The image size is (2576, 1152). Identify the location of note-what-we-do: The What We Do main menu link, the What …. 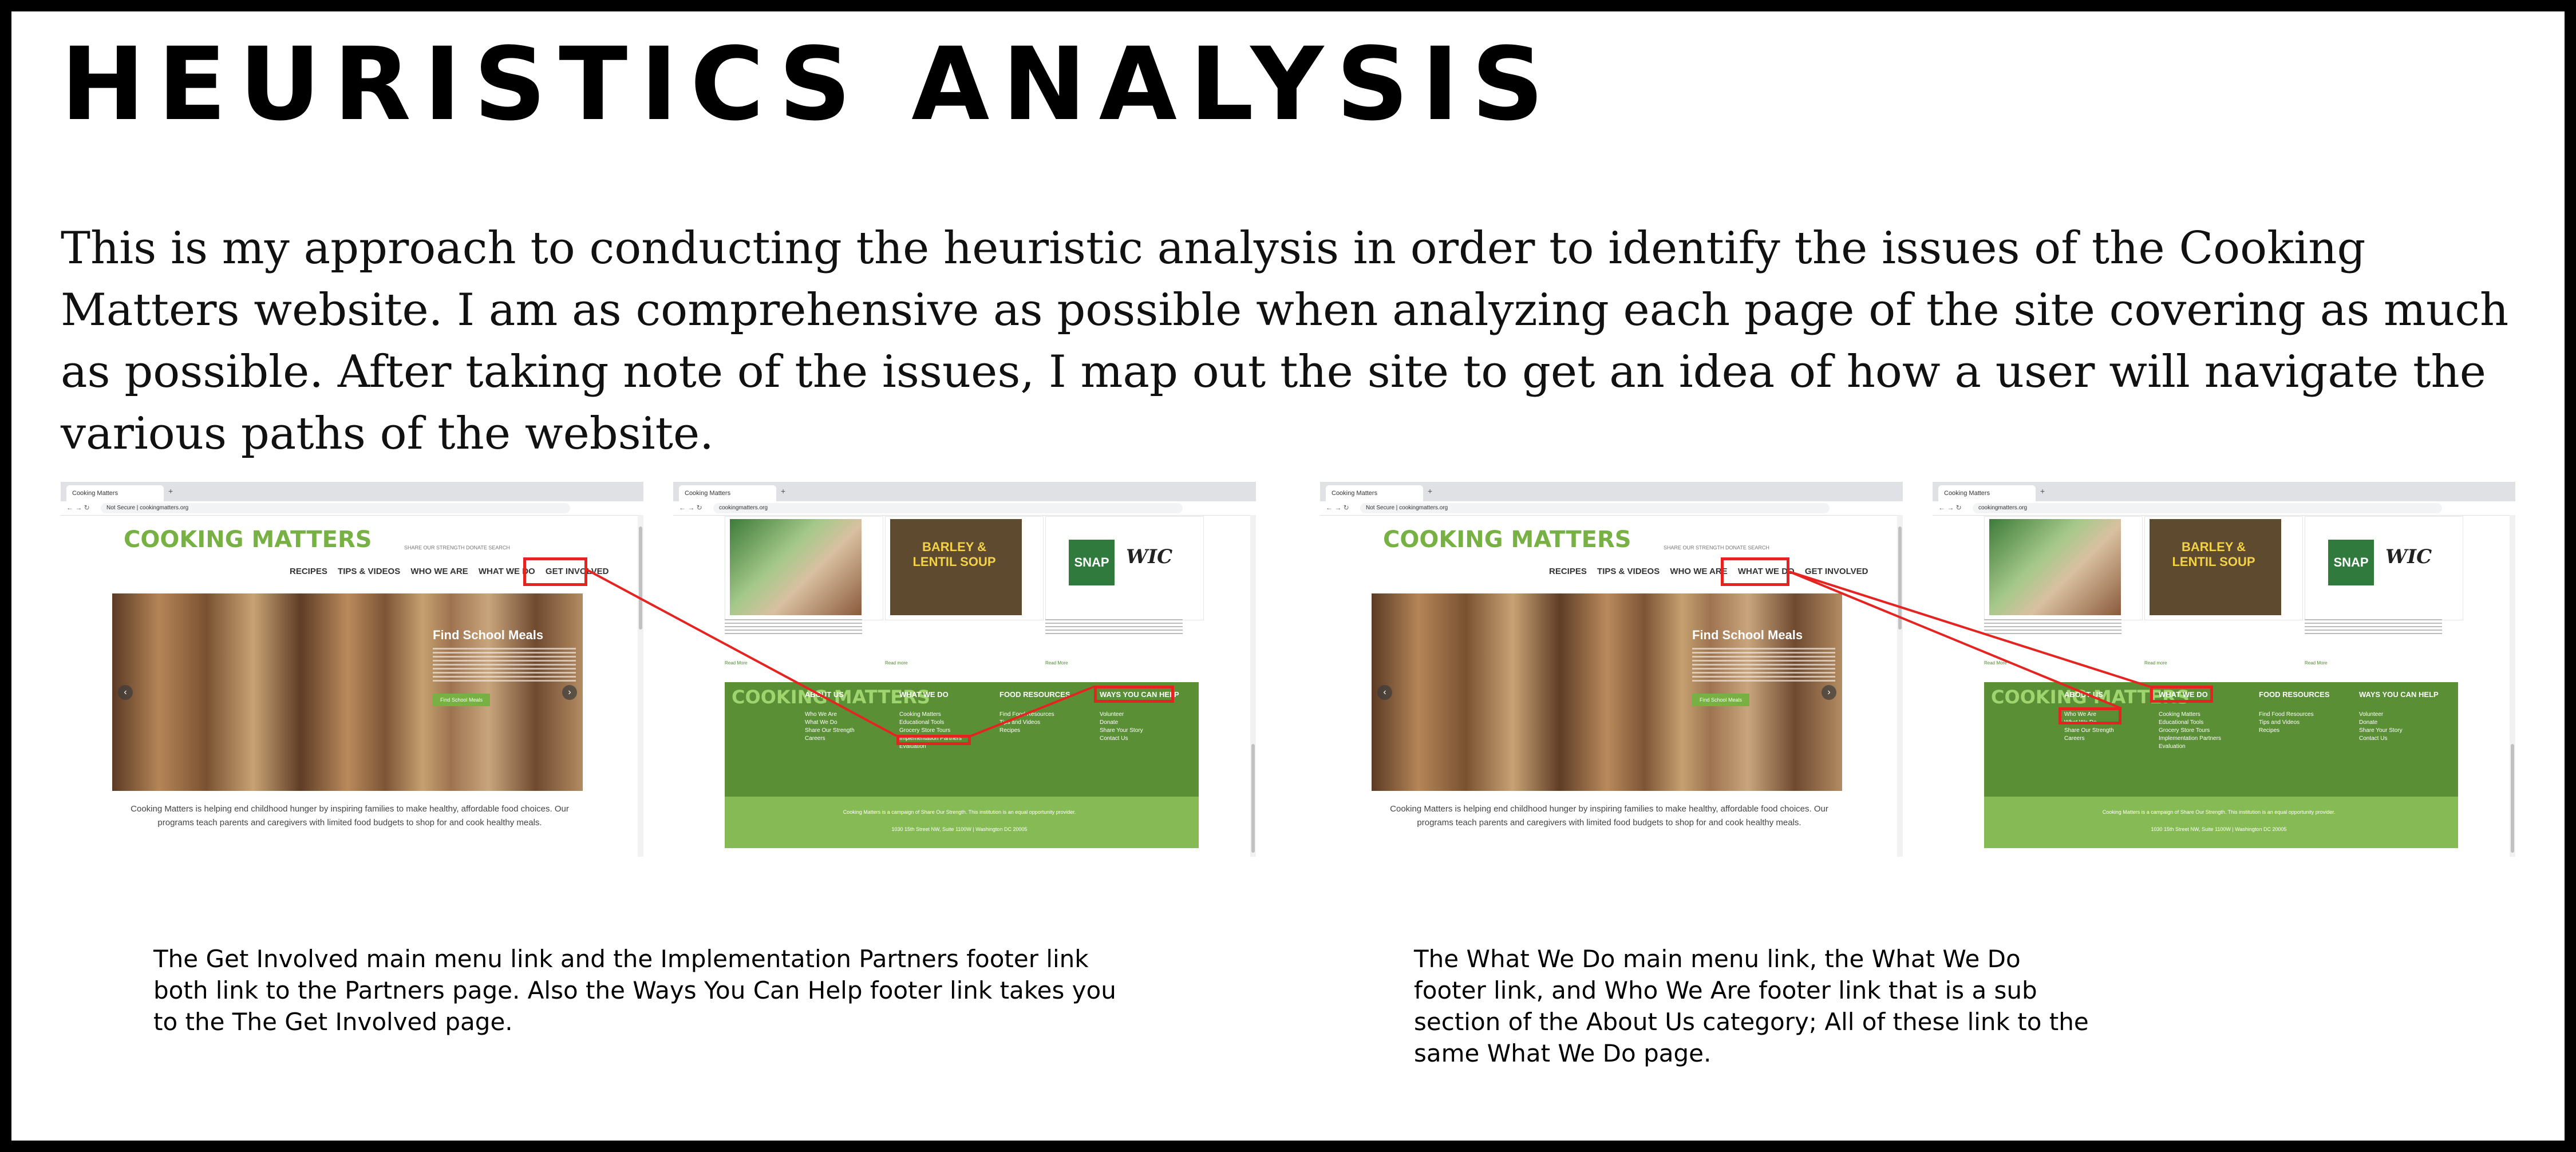
(1751, 1006).